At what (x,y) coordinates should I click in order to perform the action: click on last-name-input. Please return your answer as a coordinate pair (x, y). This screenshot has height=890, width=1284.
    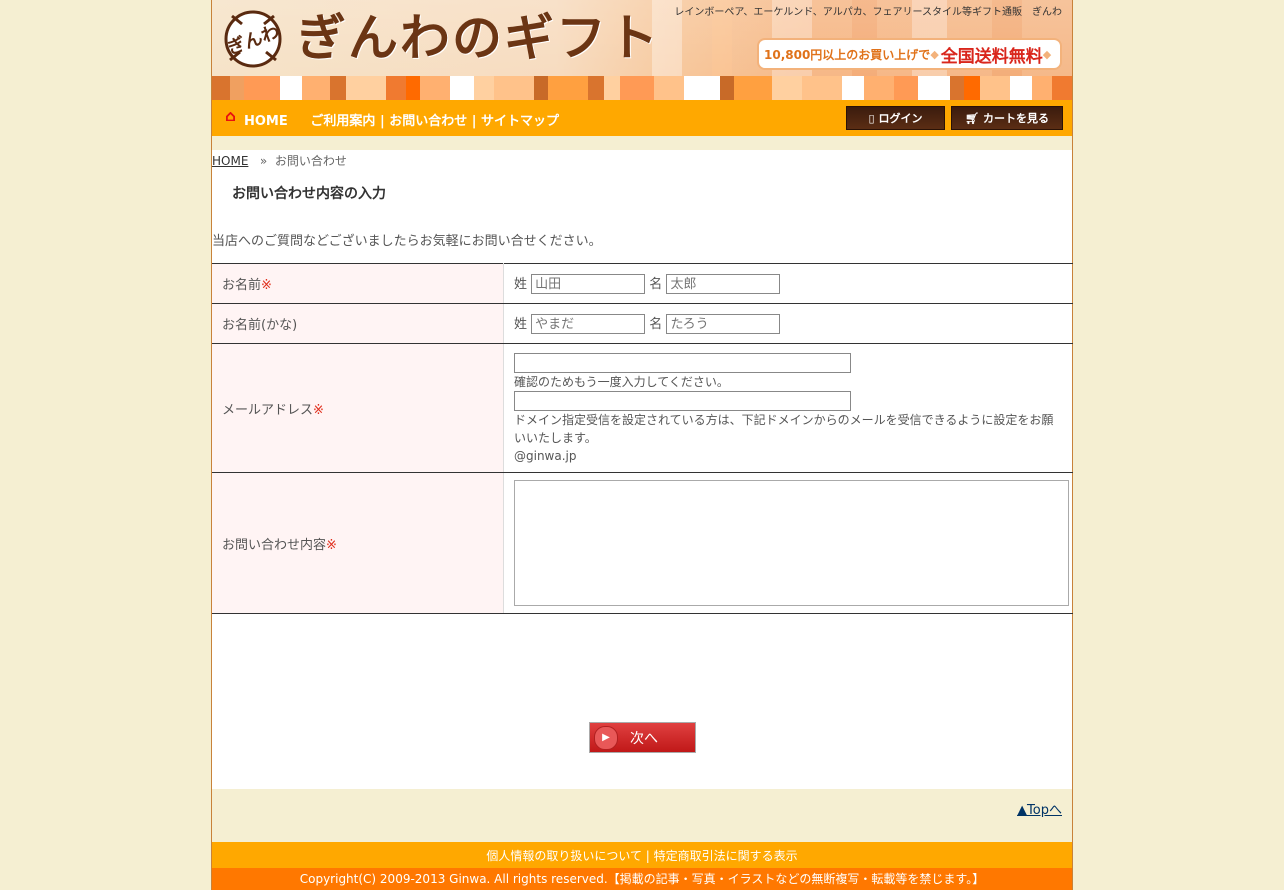
    Looking at the image, I should click on (588, 284).